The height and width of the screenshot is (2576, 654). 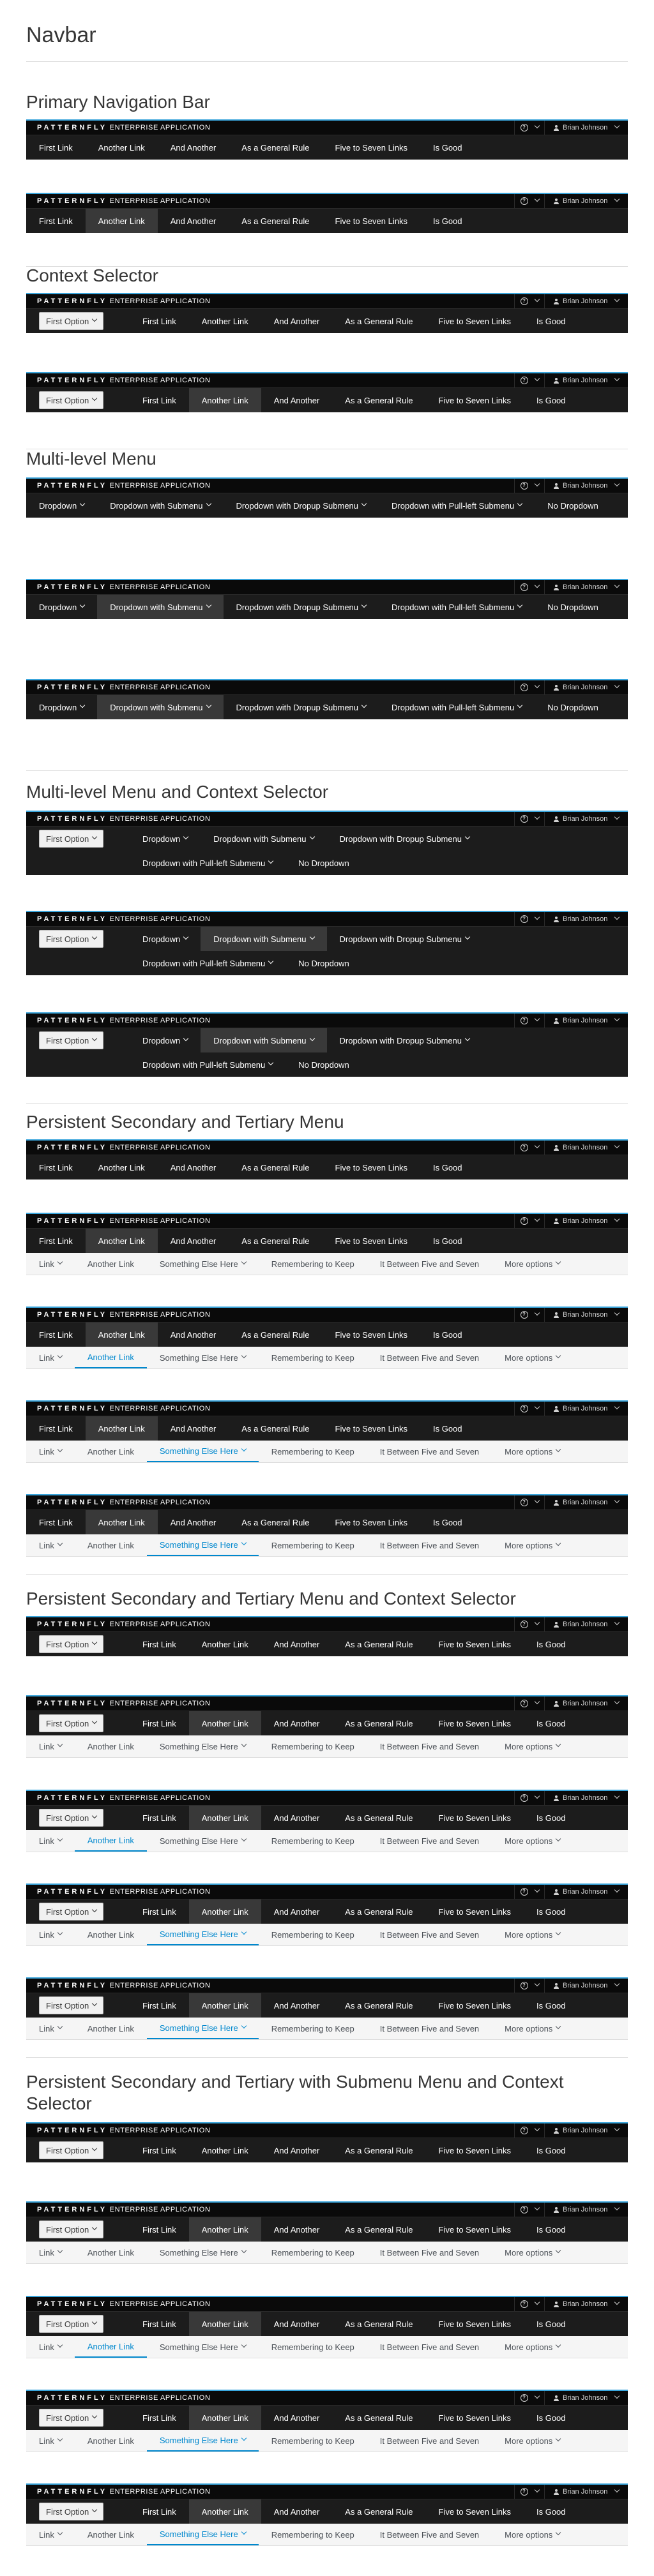 I want to click on tertiary-item-it-between-five-and-seven: It Between Five and Seven, so click(x=429, y=2347).